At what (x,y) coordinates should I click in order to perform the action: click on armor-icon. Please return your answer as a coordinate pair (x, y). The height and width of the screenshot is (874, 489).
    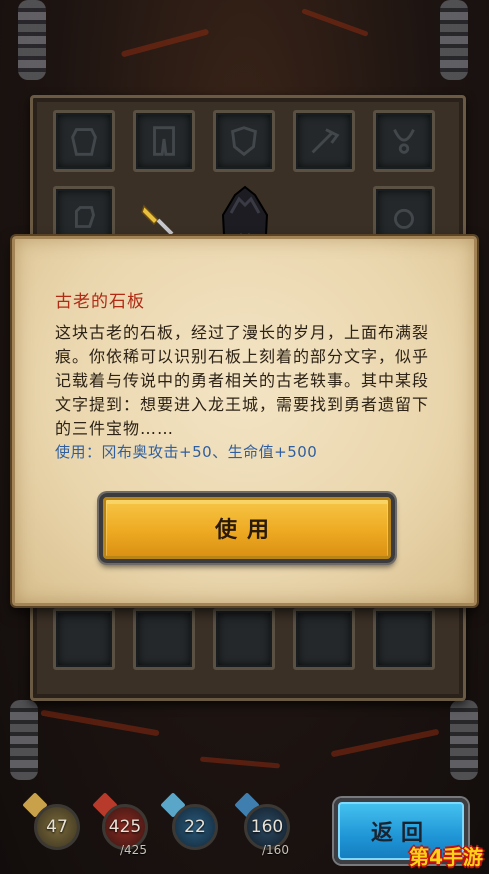
    Looking at the image, I should click on (84, 142).